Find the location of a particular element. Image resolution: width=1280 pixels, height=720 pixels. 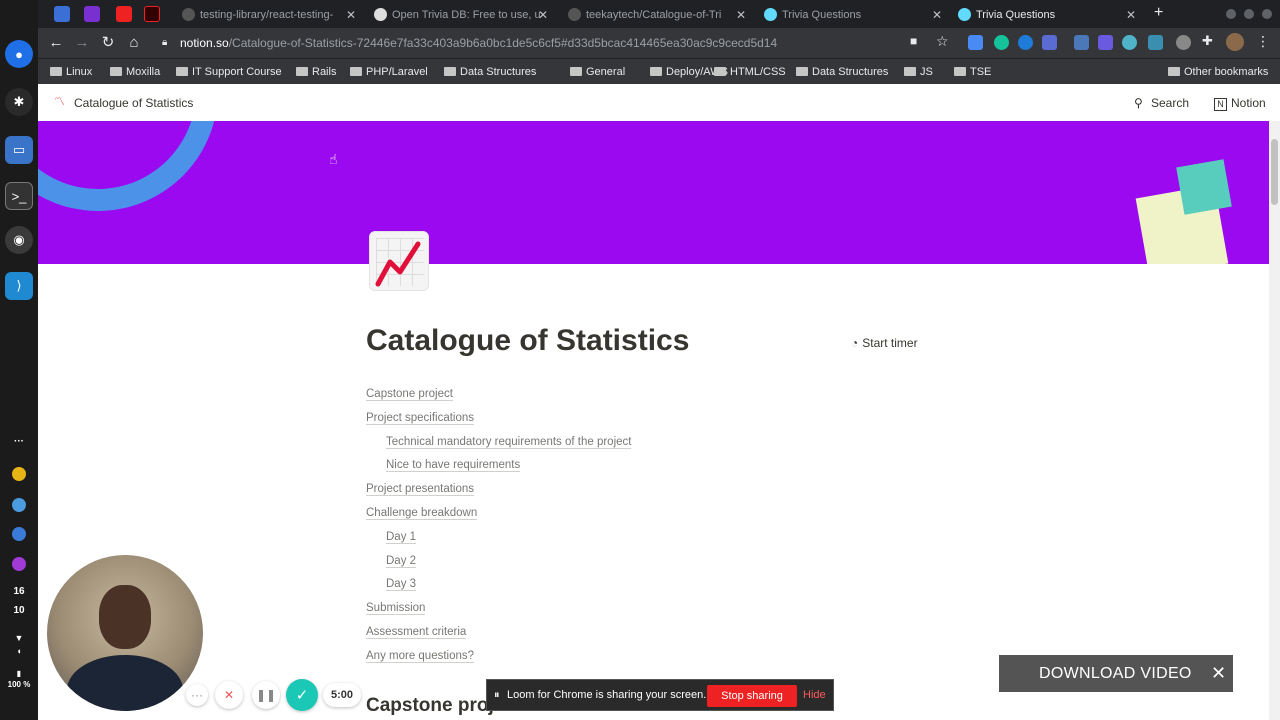

toc-link: Capstone project is located at coordinates (566, 396).